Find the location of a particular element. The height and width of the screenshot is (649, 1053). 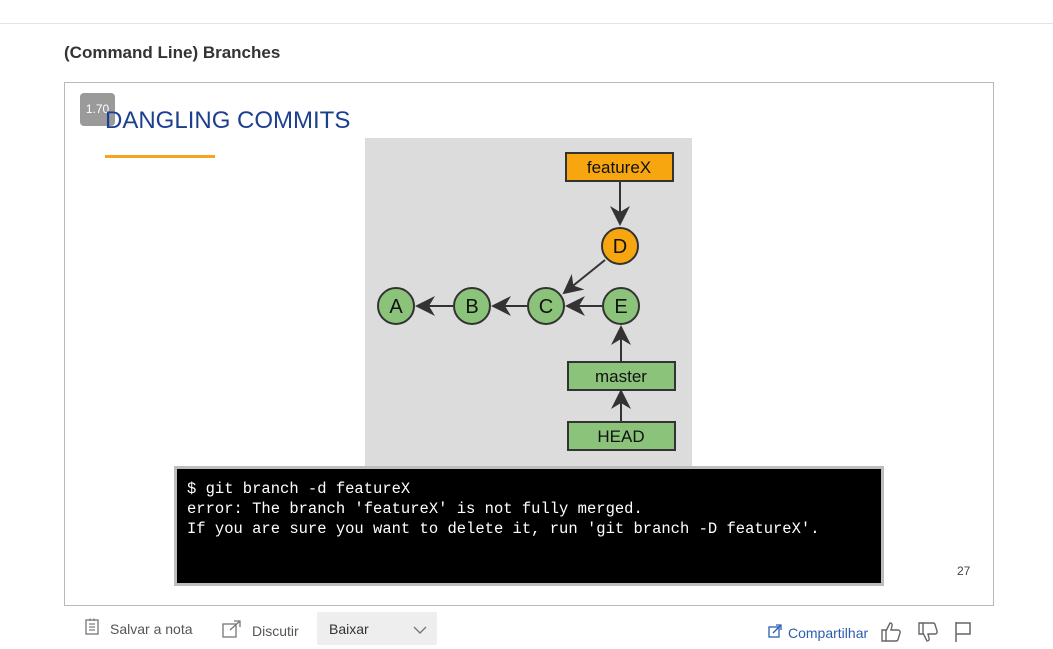

commit-graph-svg: featureX D A B C E master HEAD is located at coordinates (526, 301).